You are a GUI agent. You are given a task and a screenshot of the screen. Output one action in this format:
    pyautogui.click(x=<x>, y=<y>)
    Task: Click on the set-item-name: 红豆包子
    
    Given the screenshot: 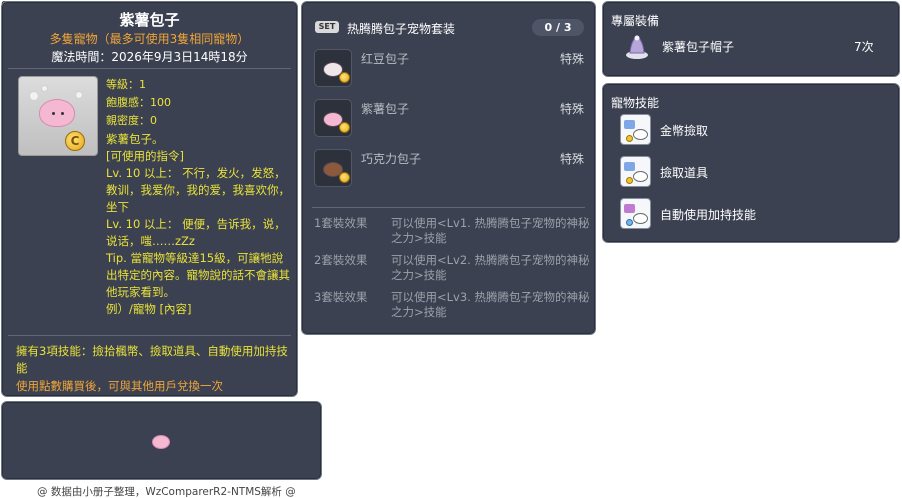 What is the action you would take?
    pyautogui.click(x=385, y=59)
    